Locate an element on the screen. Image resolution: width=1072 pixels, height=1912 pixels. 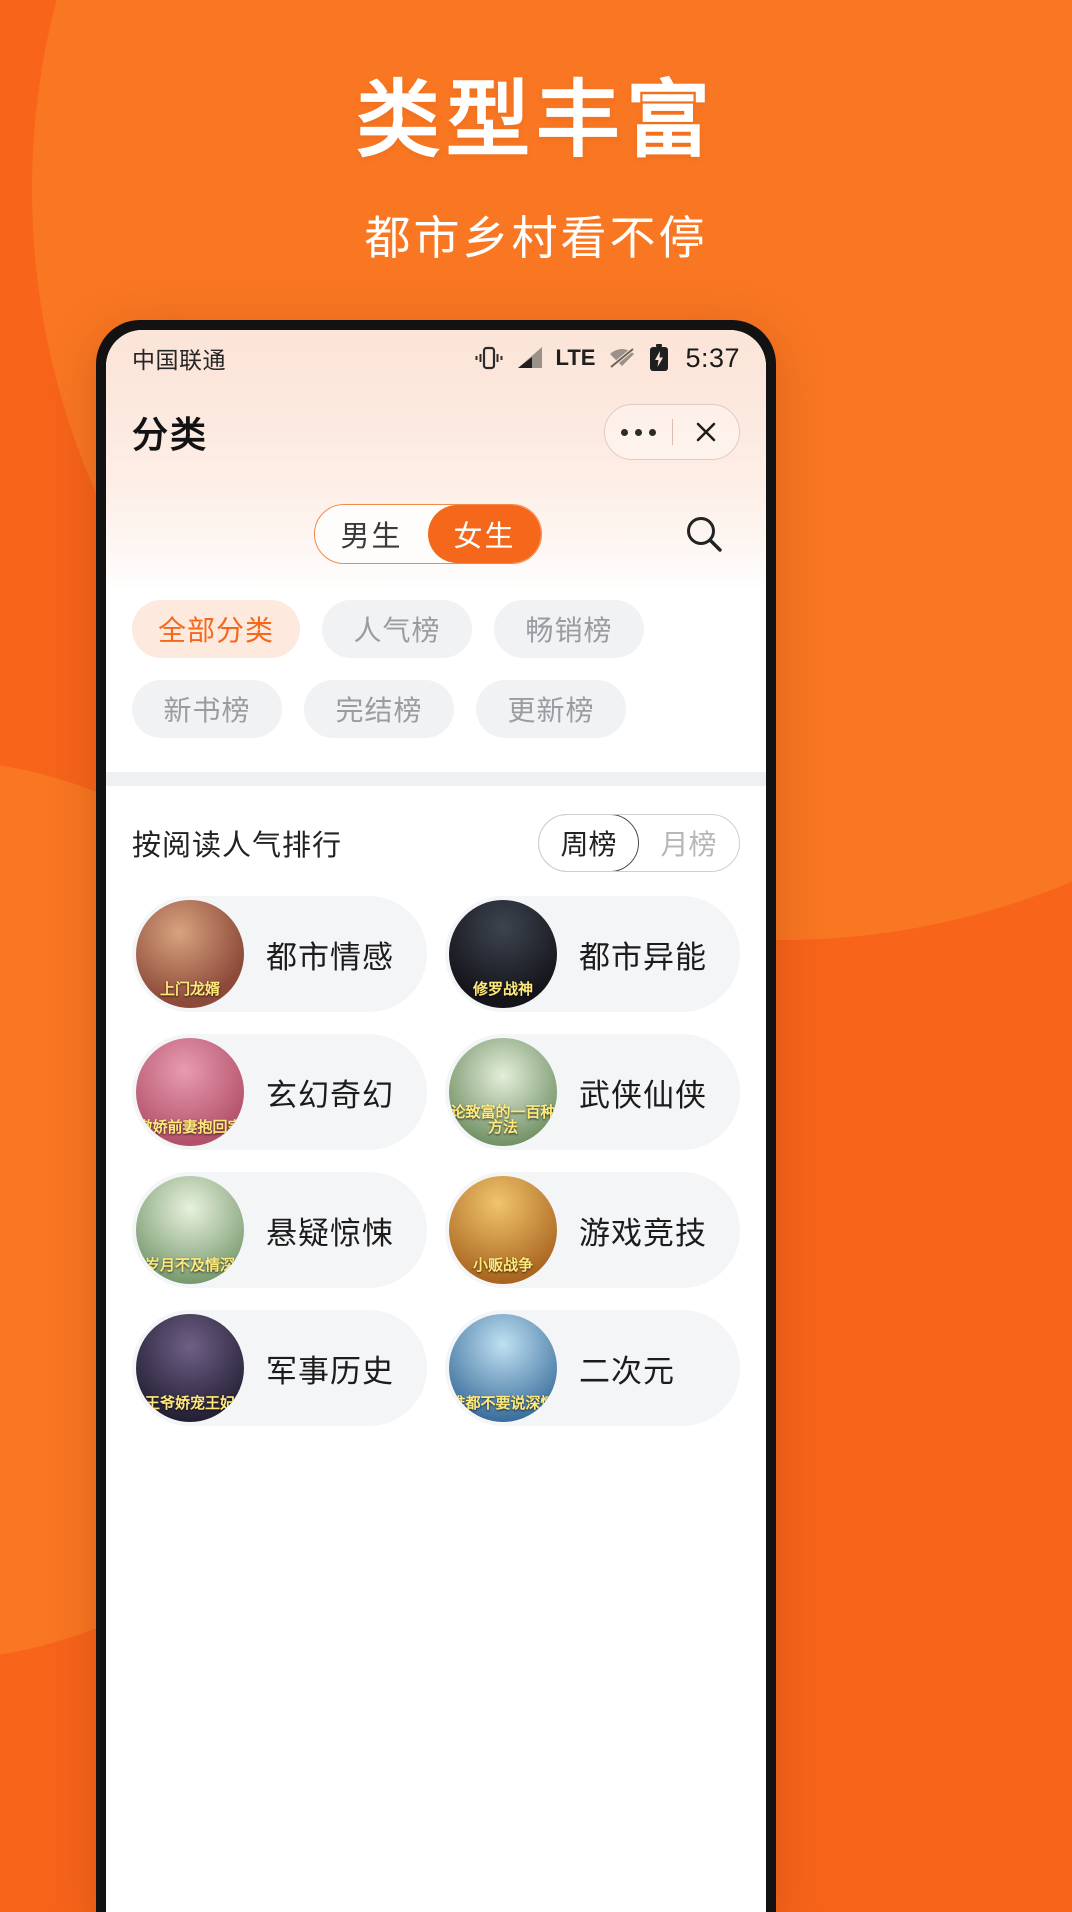
gender-toggle: 男生 女生 is located at coordinates (428, 534).